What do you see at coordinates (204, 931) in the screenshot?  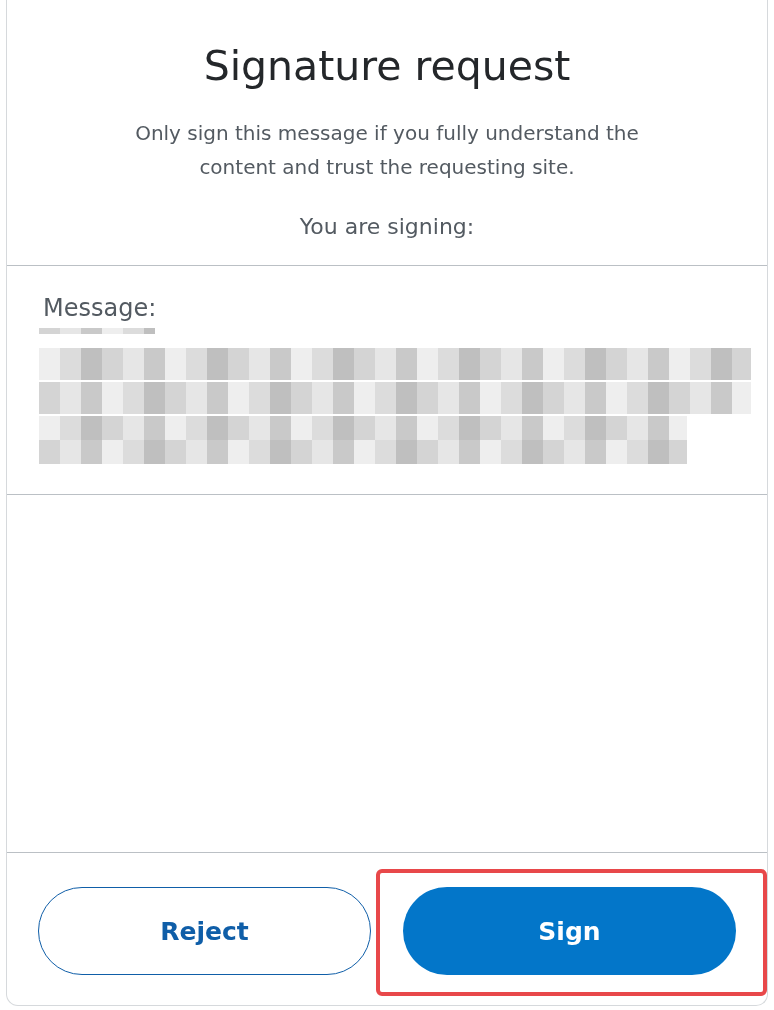 I see `reject-button: Reject` at bounding box center [204, 931].